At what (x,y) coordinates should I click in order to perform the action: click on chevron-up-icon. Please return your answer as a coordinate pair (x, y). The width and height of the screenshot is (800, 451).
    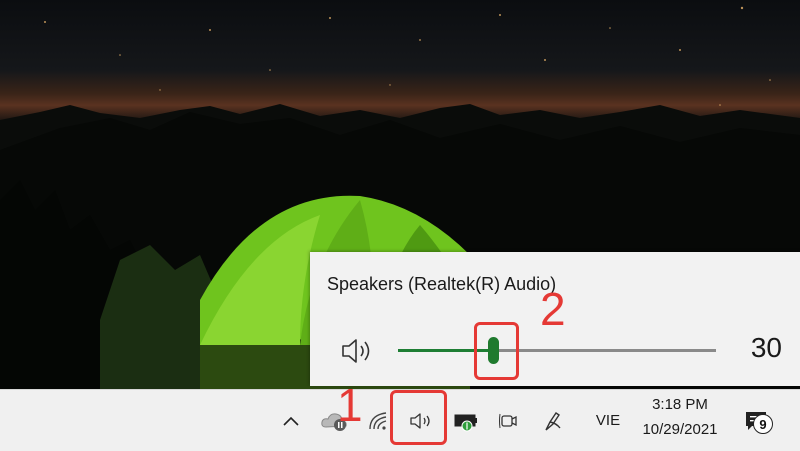
    Looking at the image, I should click on (291, 421).